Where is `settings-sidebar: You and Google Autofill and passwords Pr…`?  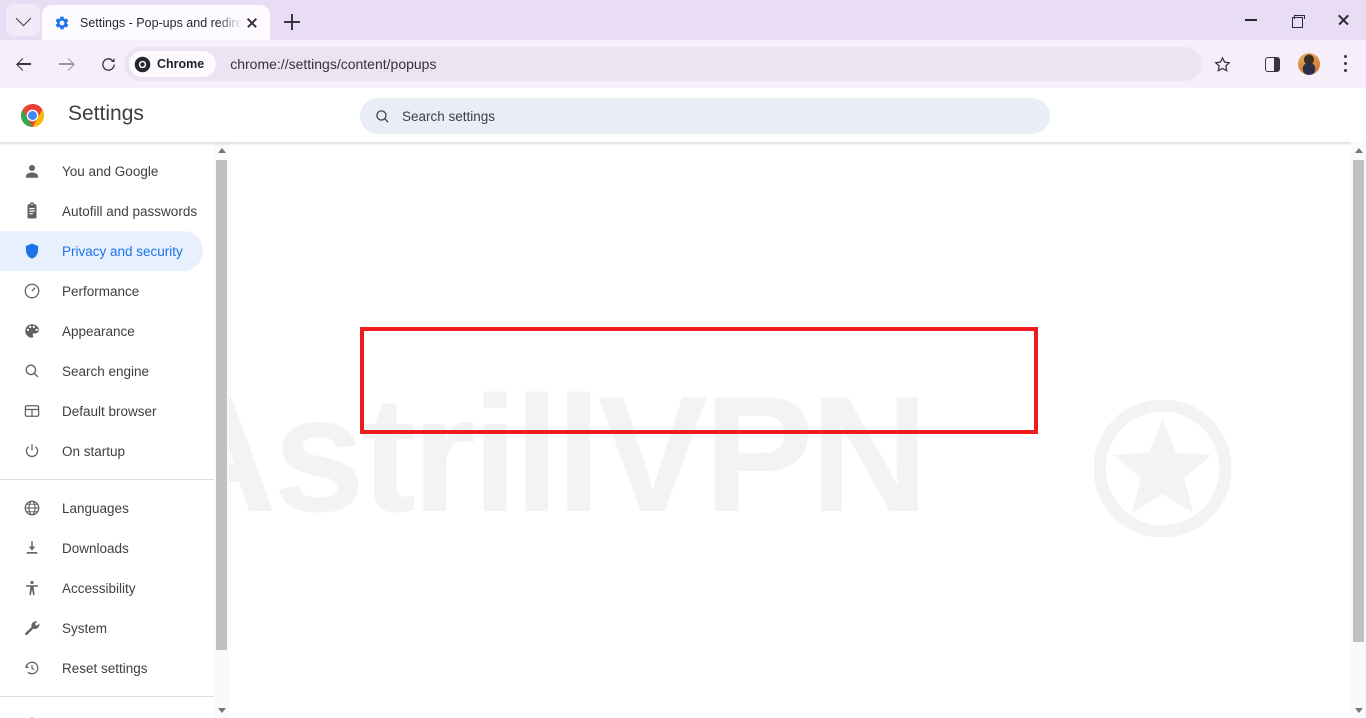
settings-sidebar: You and Google Autofill and passwords Pr… is located at coordinates (114, 430).